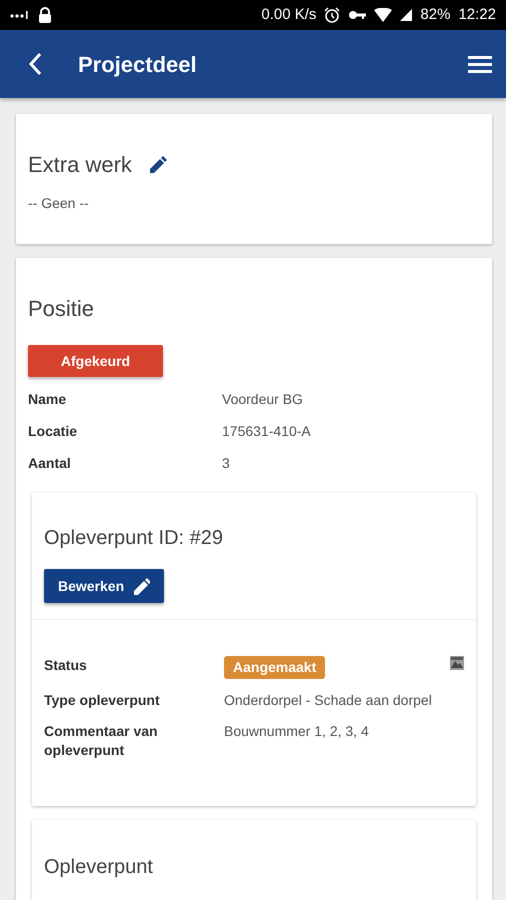 This screenshot has height=900, width=506. I want to click on card-title: Opleverpunt ID: #29, so click(134, 538).